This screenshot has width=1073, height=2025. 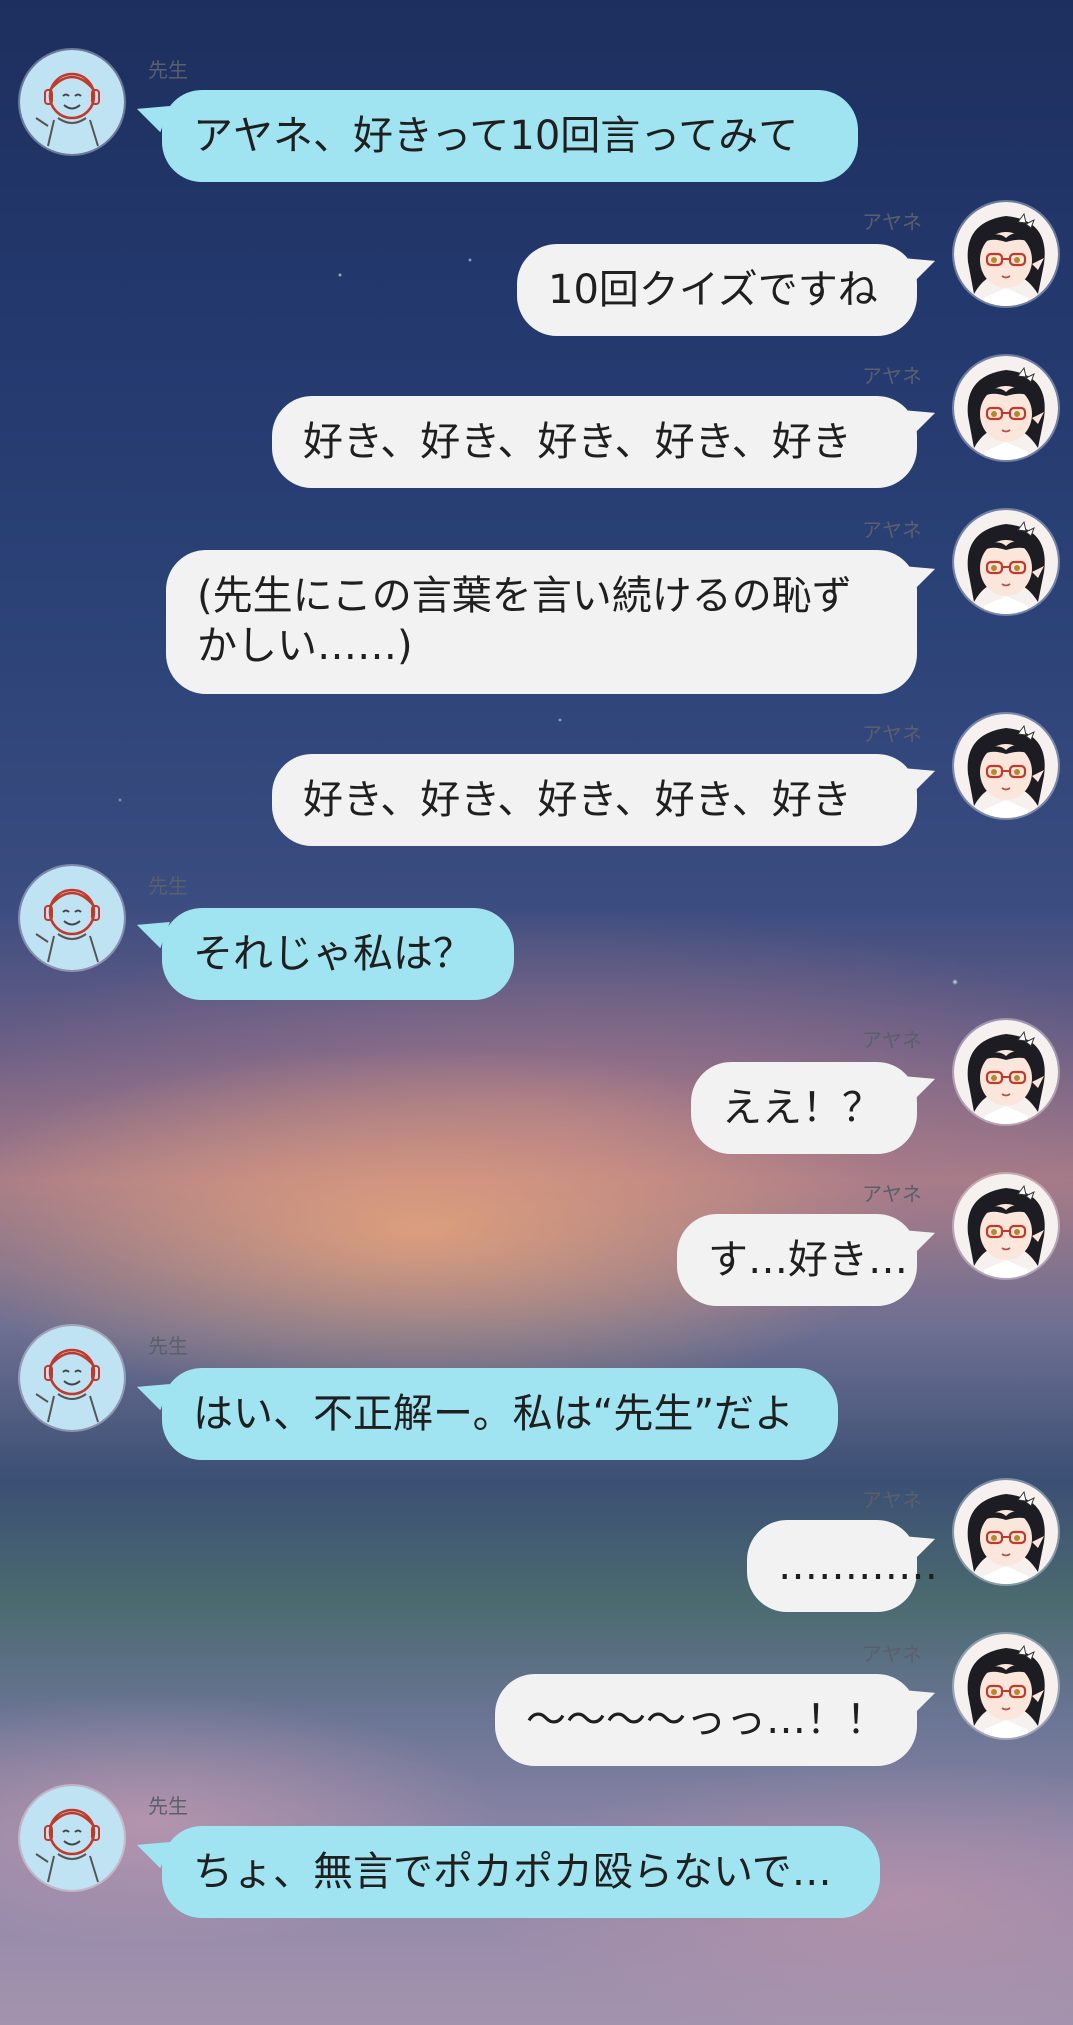 What do you see at coordinates (510, 136) in the screenshot?
I see `message-bubble: アヤネ、好きって10回言ってみて` at bounding box center [510, 136].